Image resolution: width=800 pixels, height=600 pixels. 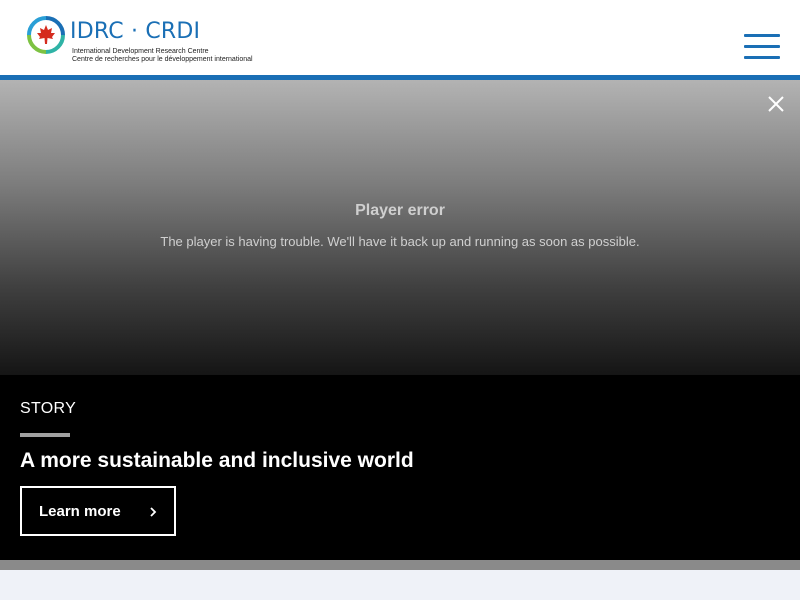 What do you see at coordinates (48, 408) in the screenshot?
I see `story-kicker: STORY` at bounding box center [48, 408].